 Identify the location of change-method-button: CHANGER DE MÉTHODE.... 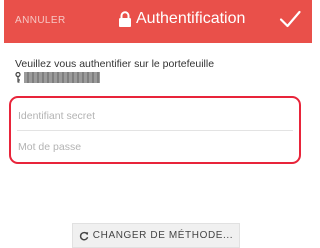
(156, 235).